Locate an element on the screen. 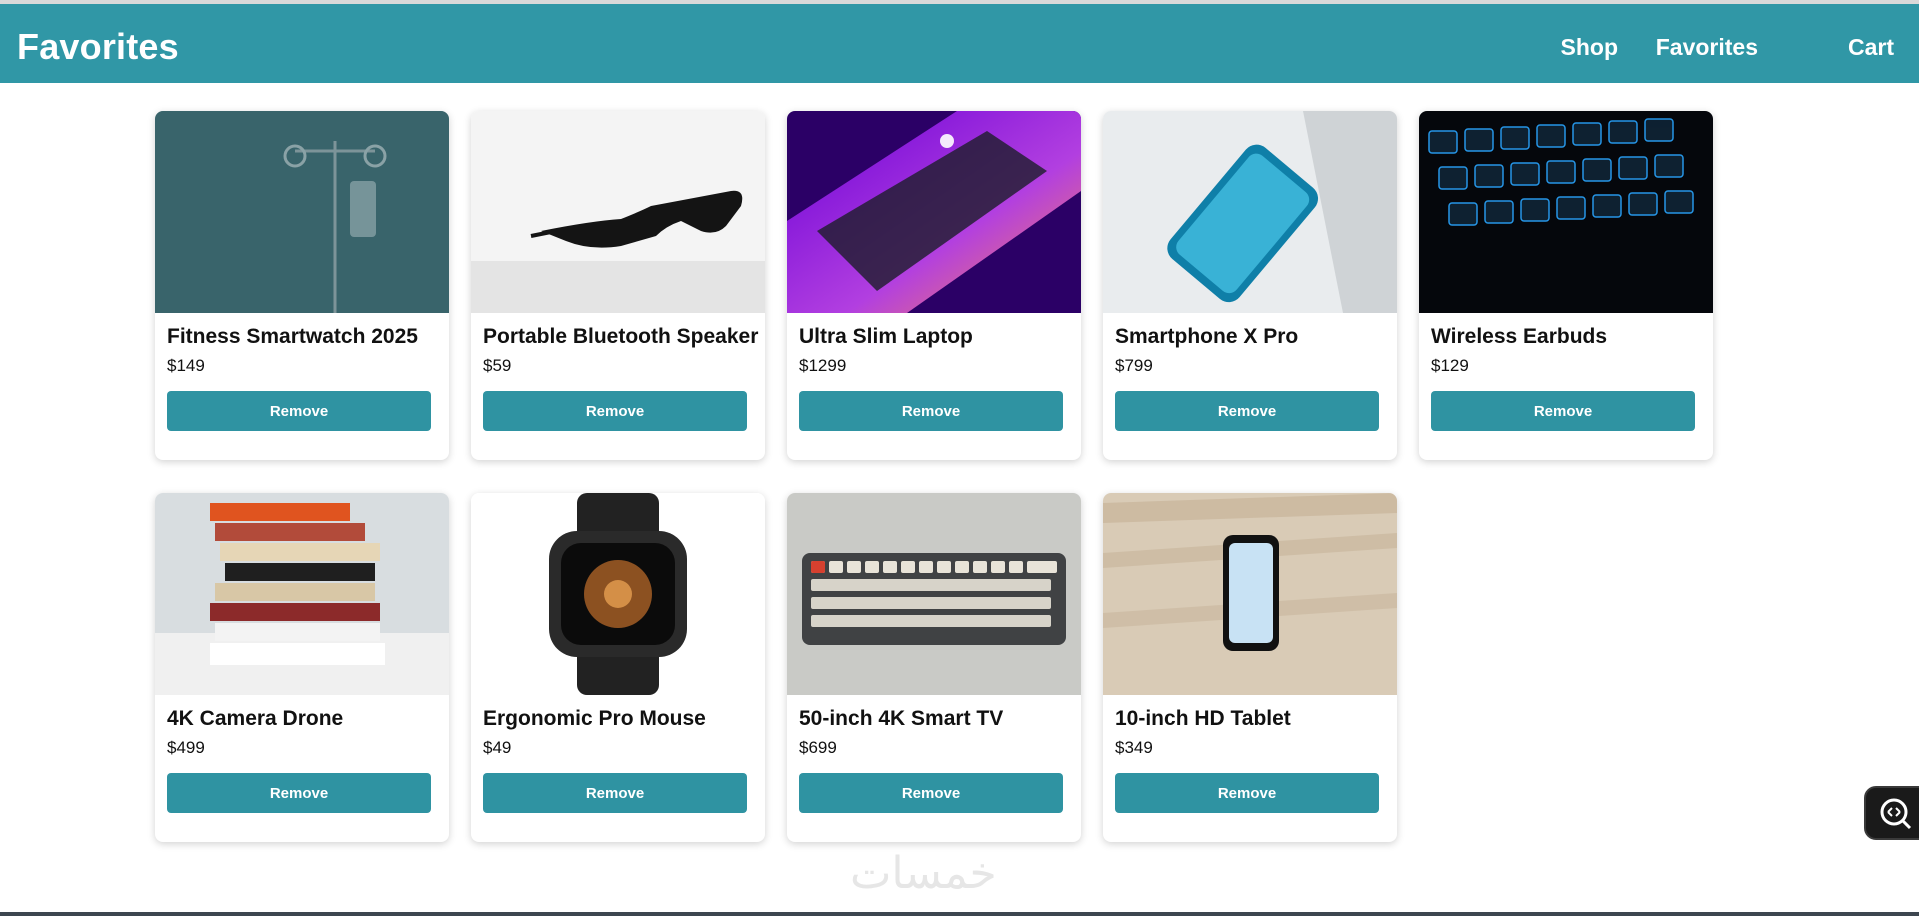 The height and width of the screenshot is (916, 1919). product-card: Wireless Earbuds $129 Remove is located at coordinates (1566, 285).